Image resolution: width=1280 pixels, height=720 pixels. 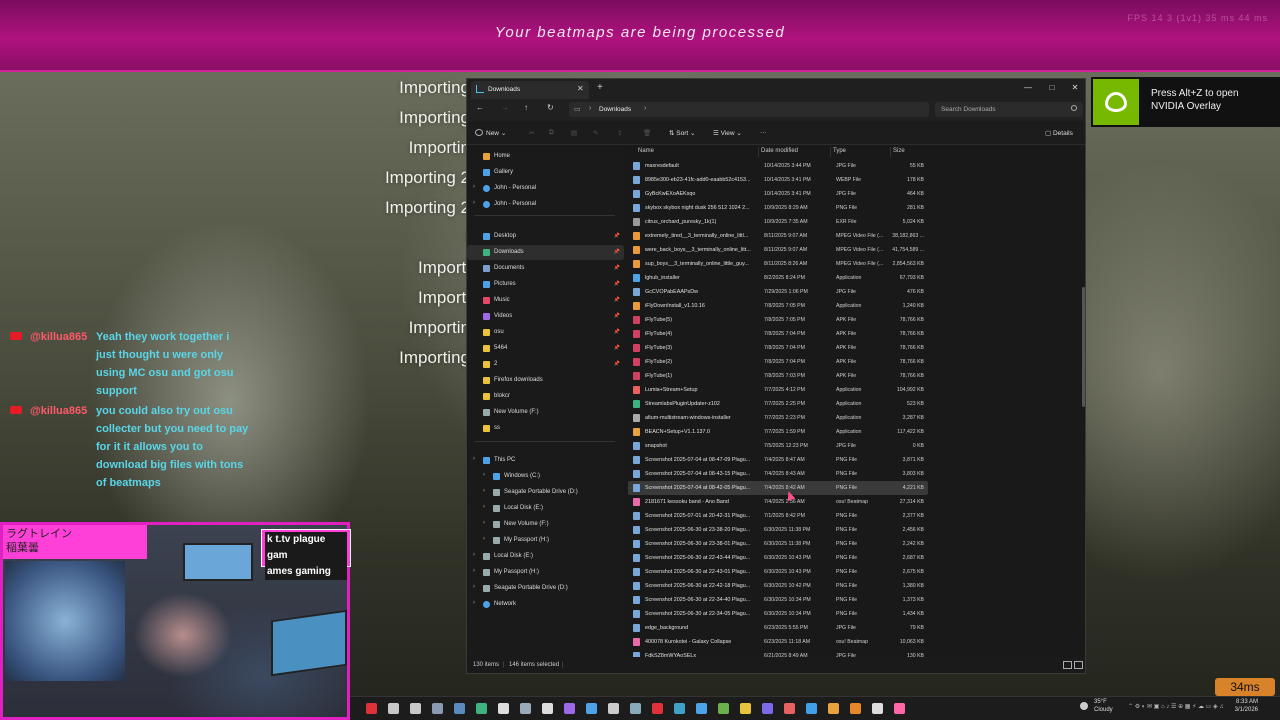 I want to click on up-arrow-icon: ↑, so click(x=526, y=107).